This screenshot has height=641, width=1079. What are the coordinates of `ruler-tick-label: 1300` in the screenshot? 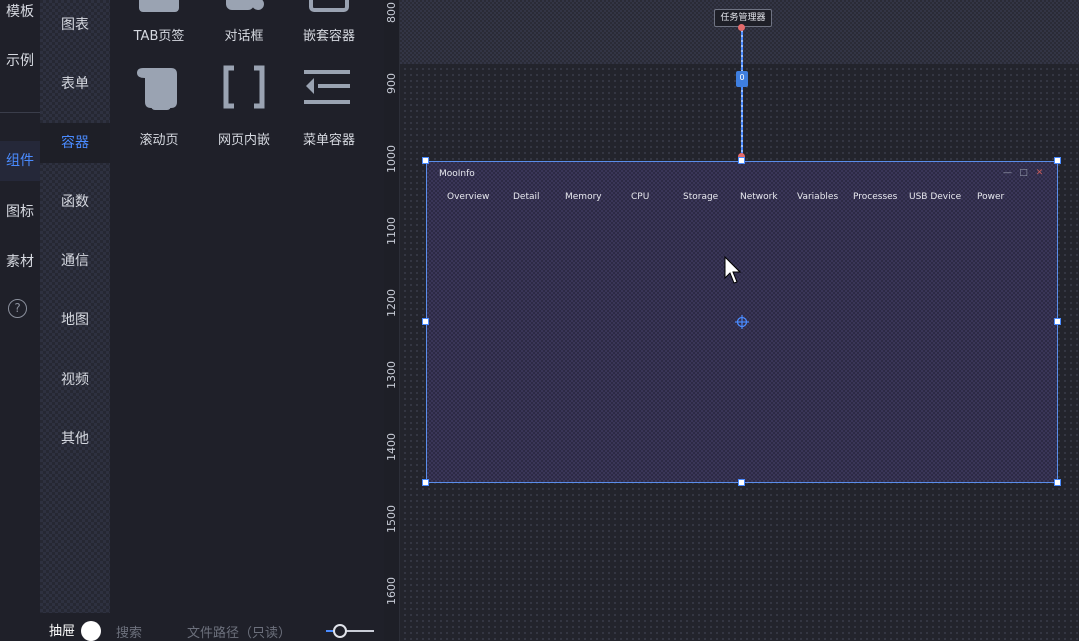 It's located at (391, 375).